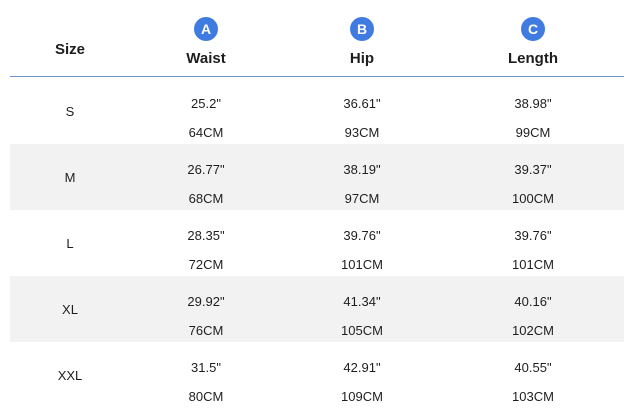  I want to click on waist-cell: 25.2" 64CM, so click(206, 111).